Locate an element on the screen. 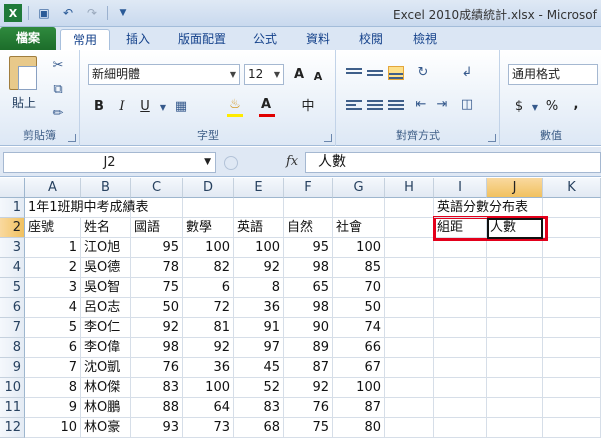 The height and width of the screenshot is (447, 601). cell-g3: 100 is located at coordinates (359, 248).